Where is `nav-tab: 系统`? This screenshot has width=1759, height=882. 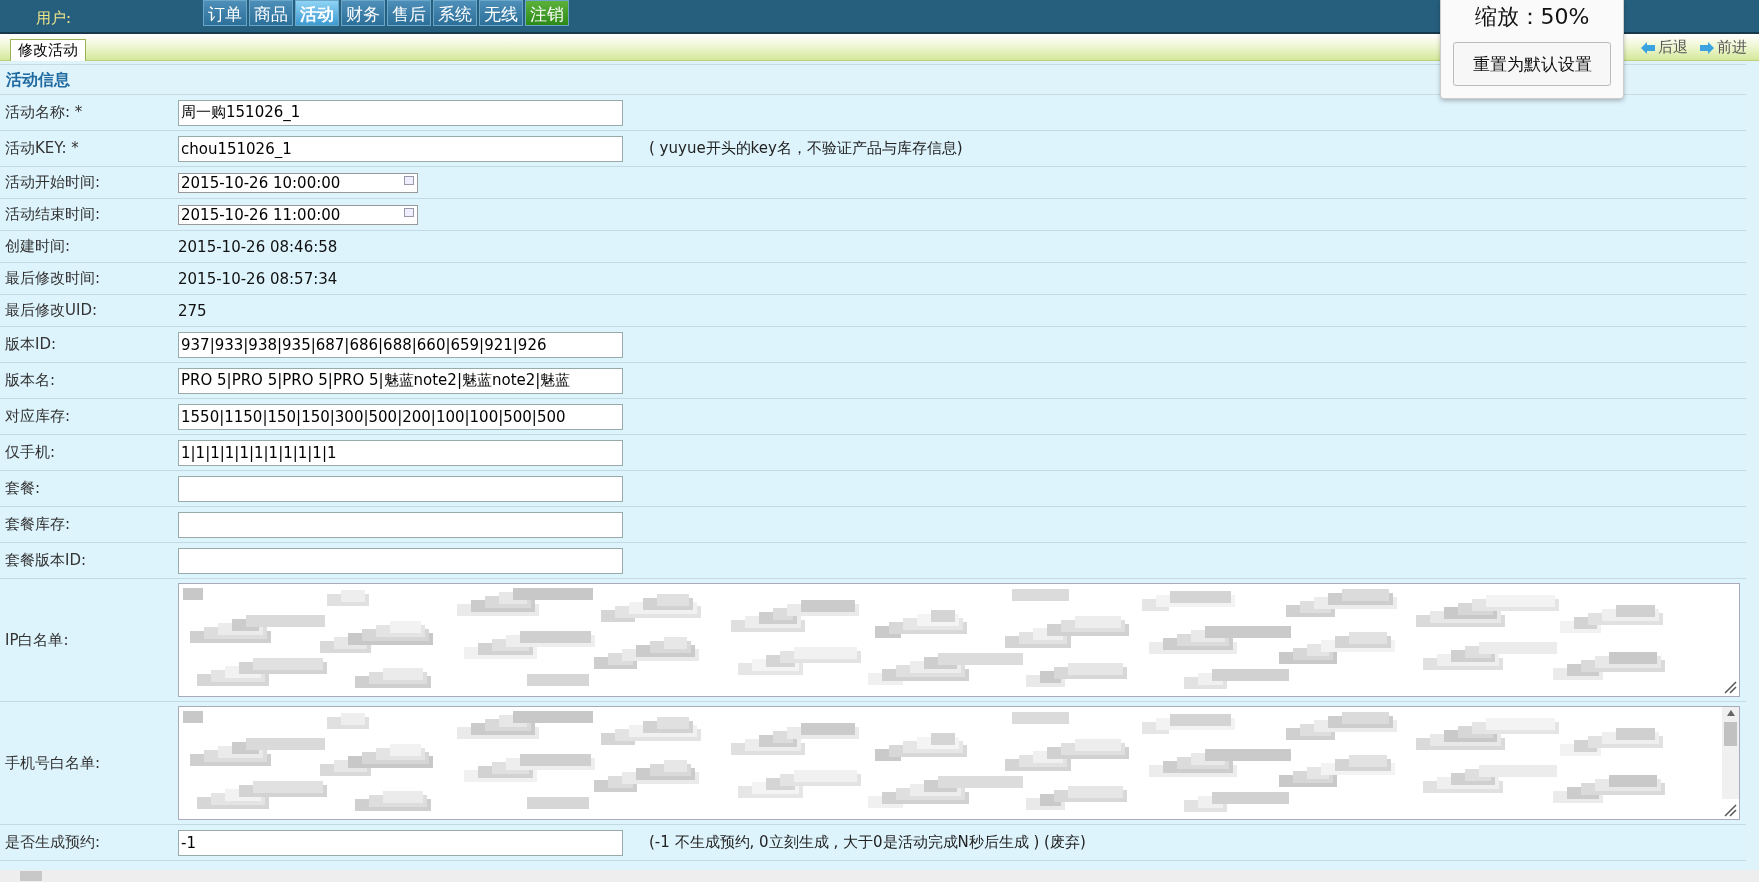 nav-tab: 系统 is located at coordinates (455, 13).